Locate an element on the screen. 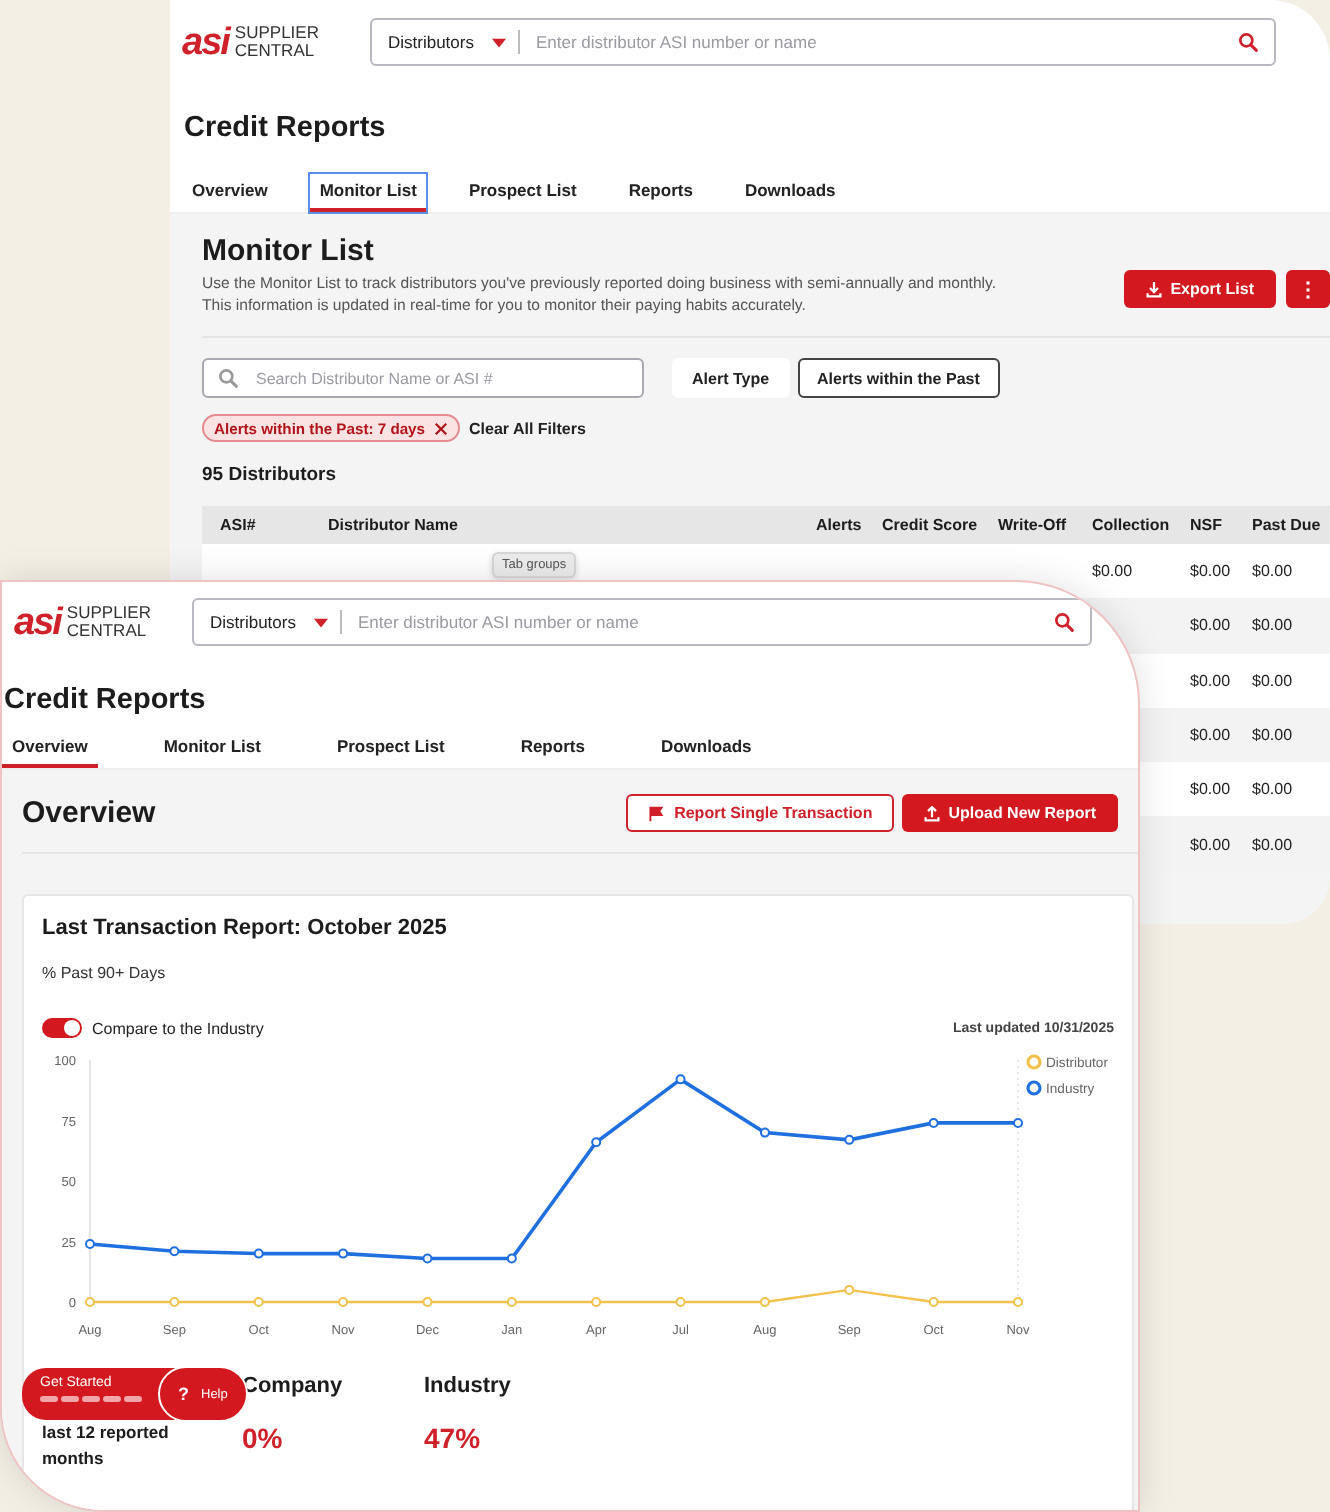 This screenshot has width=1330, height=1512. filter-button: Alert Type is located at coordinates (731, 378).